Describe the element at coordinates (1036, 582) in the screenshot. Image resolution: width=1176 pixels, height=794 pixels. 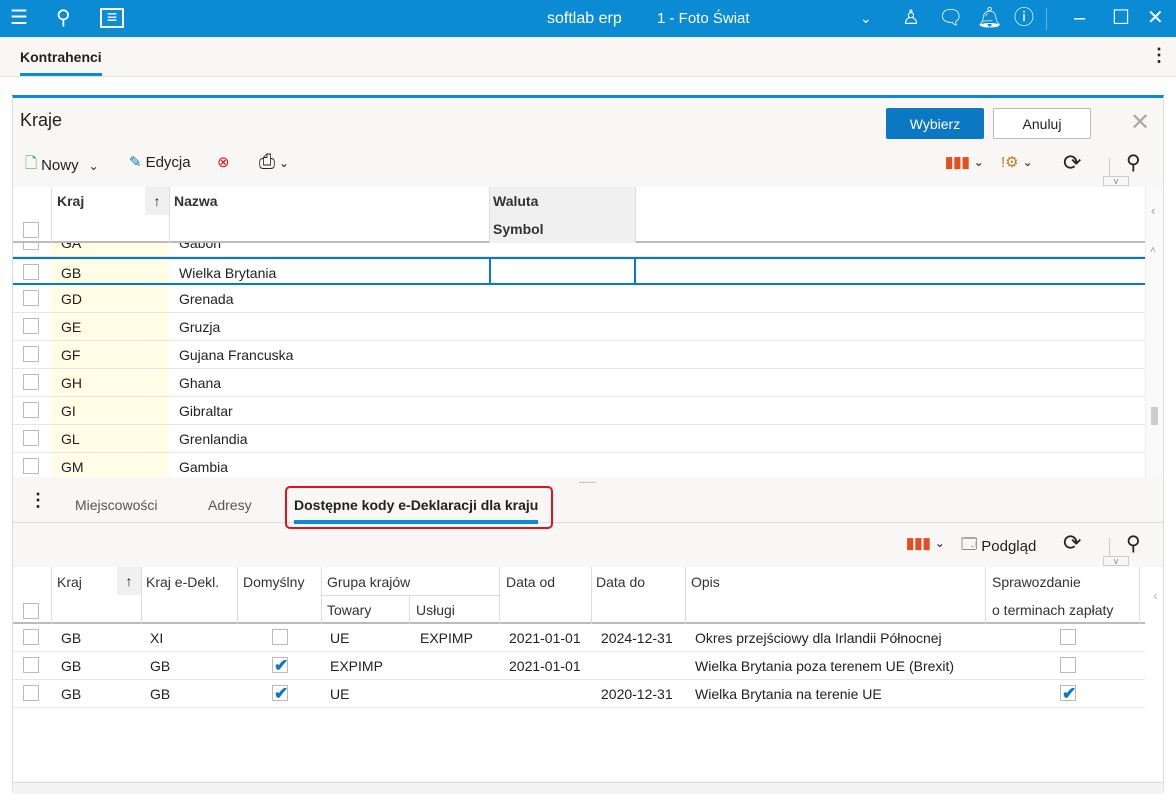
I see `header-sprawozdanie: Sprawozdanie` at that location.